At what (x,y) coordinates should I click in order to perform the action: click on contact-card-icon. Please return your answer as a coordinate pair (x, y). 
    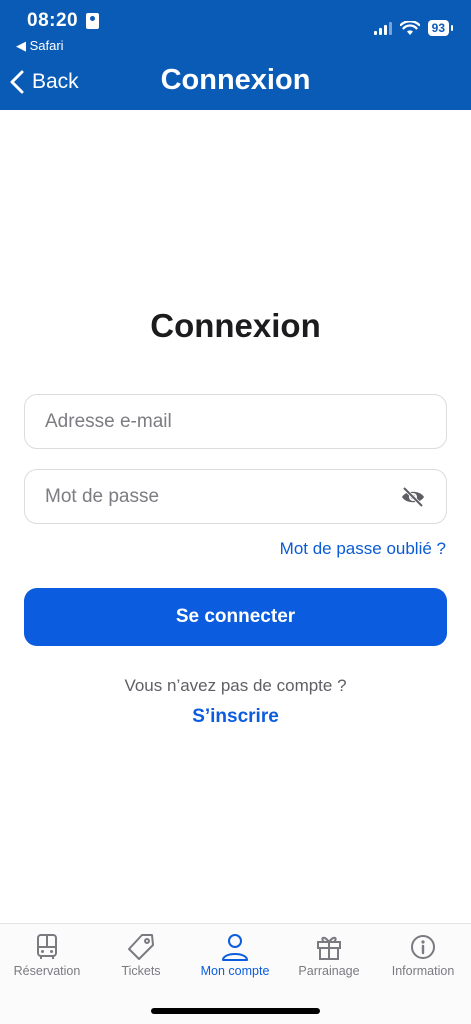
    Looking at the image, I should click on (92, 21).